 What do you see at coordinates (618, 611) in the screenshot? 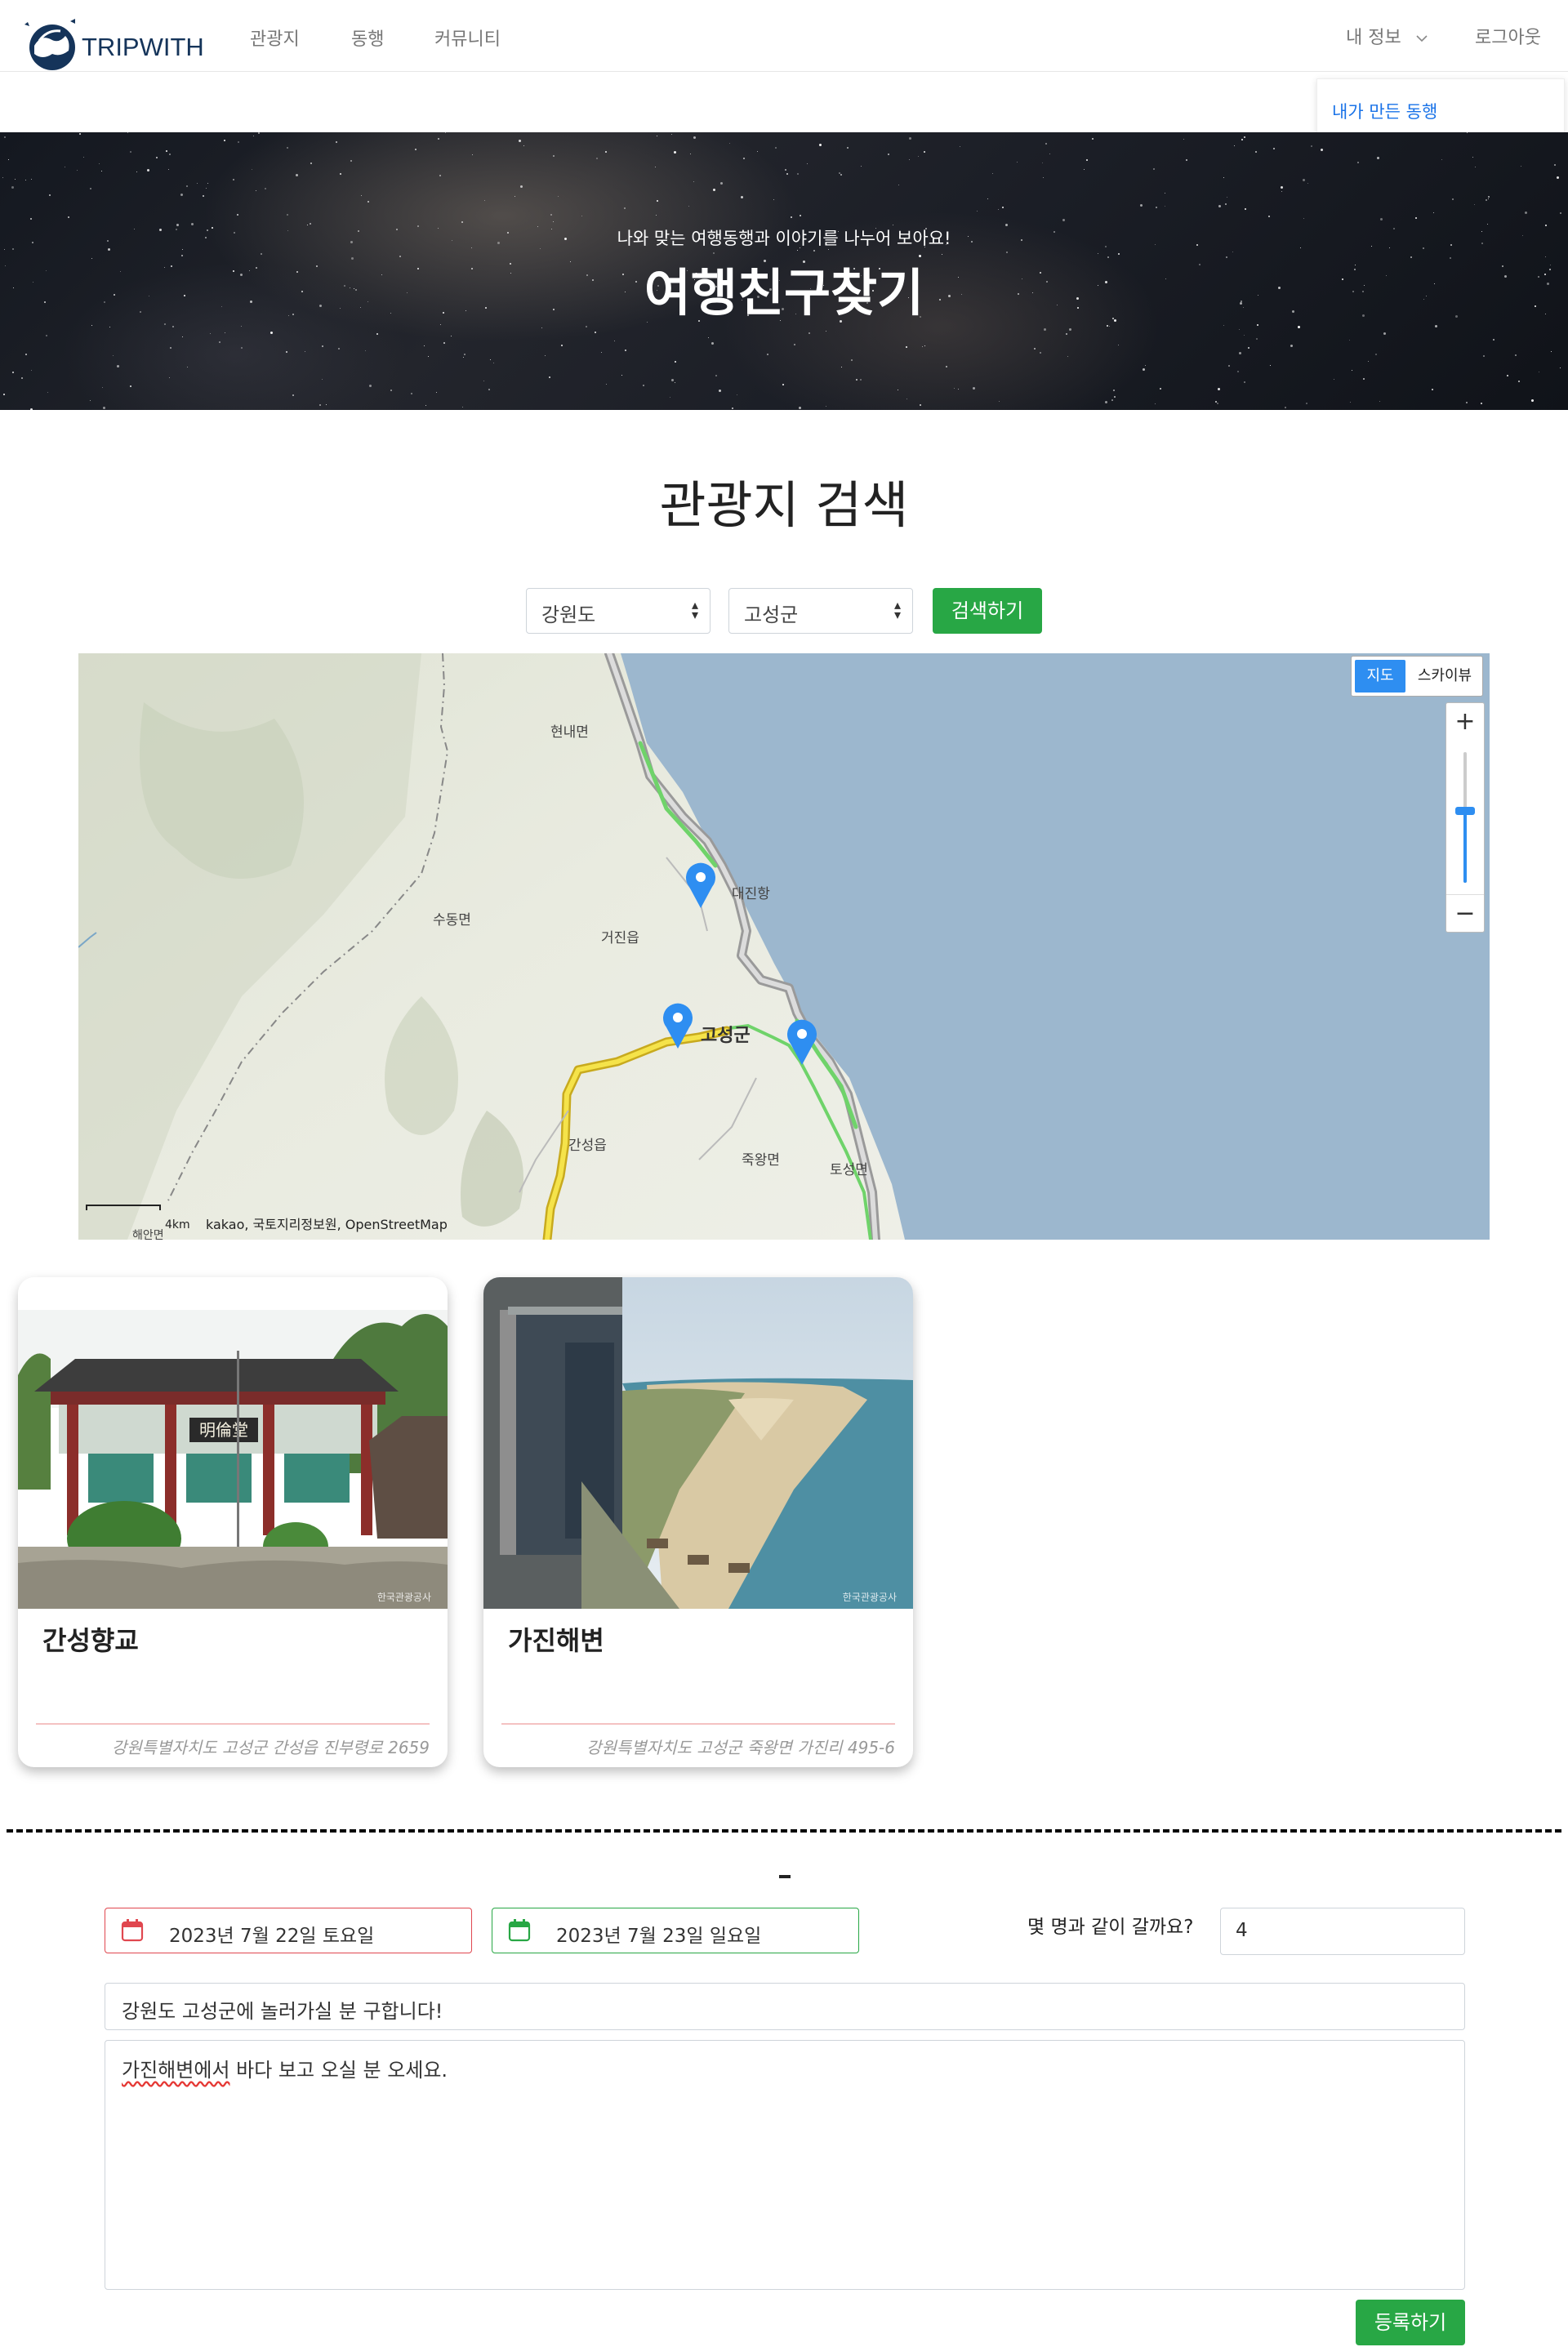
I see `province-select: 강원도 ▴ ▾` at bounding box center [618, 611].